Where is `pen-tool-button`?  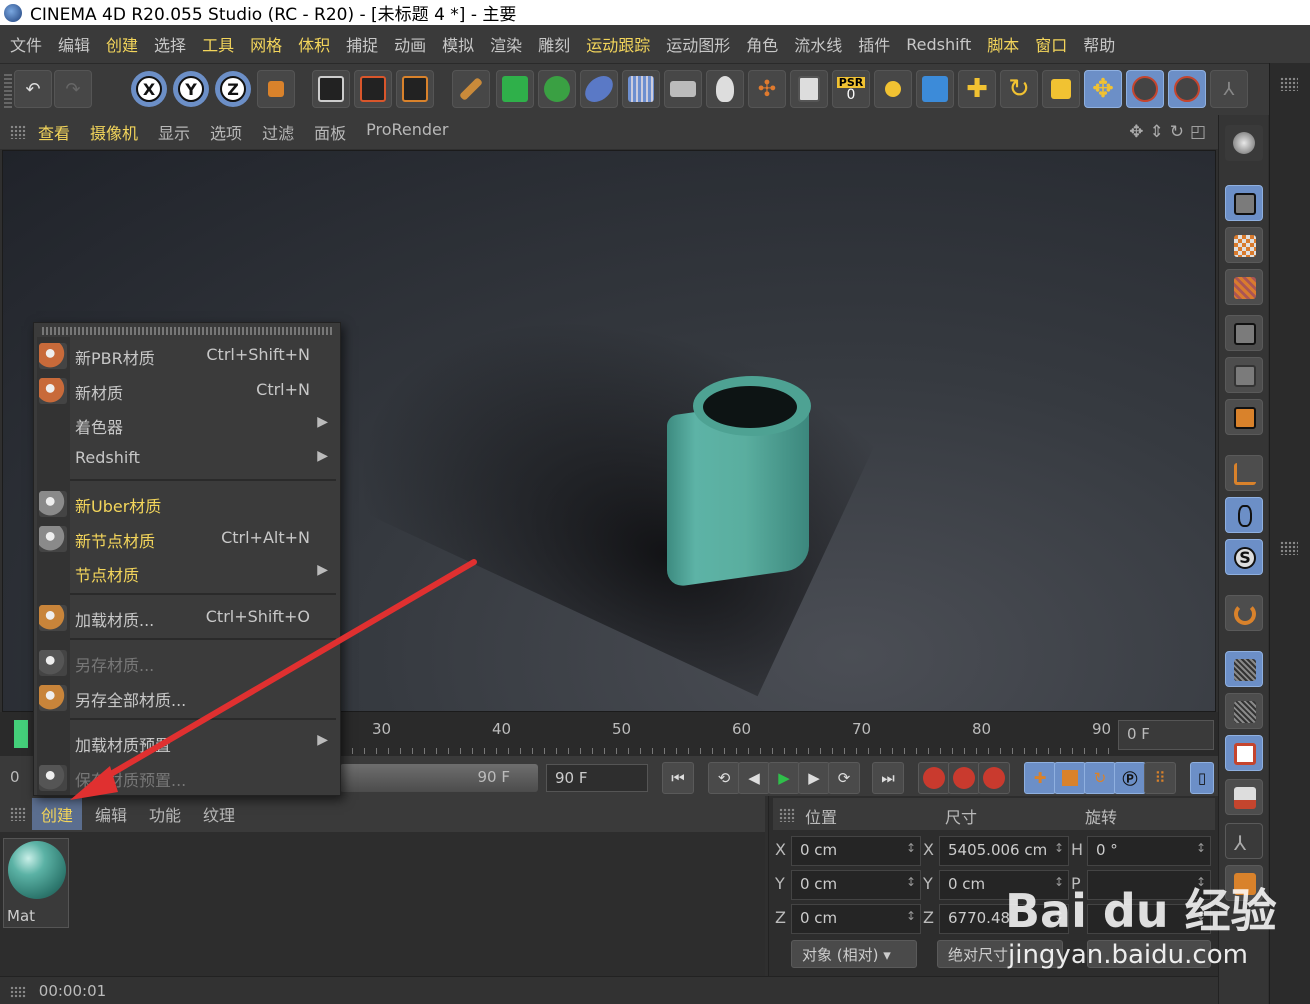 pen-tool-button is located at coordinates (471, 89).